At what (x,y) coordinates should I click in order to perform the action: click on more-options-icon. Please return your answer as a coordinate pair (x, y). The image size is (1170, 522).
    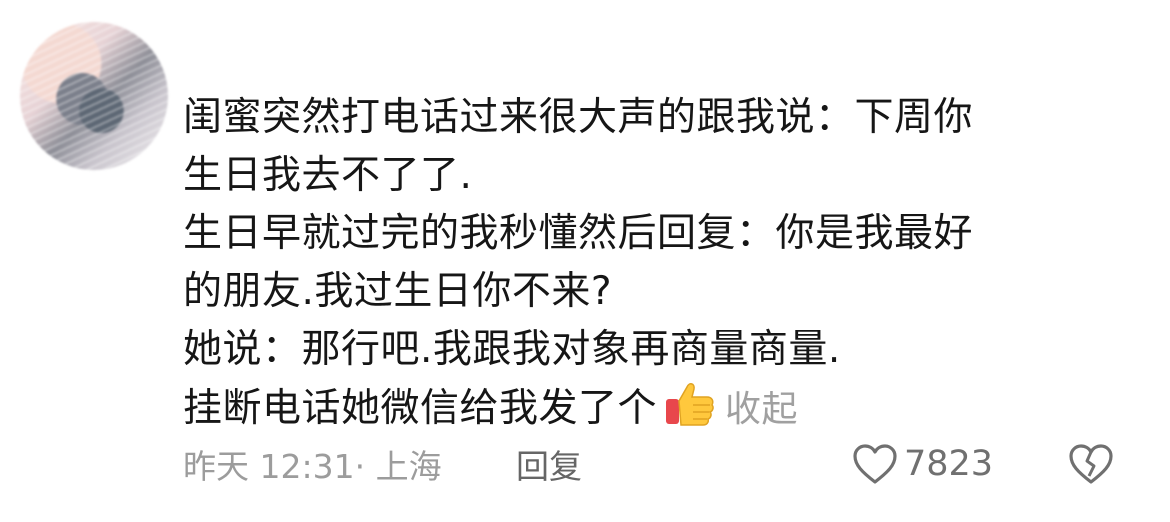
    Looking at the image, I should click on (1093, 2).